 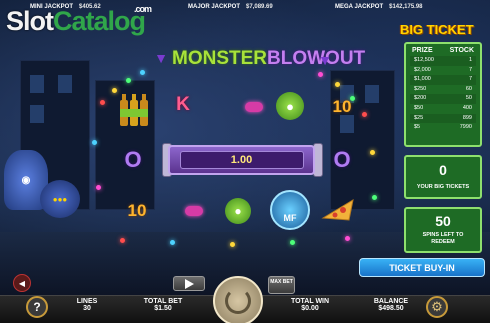 What do you see at coordinates (461, 50) in the screenshot?
I see `stock-header: STOCK` at bounding box center [461, 50].